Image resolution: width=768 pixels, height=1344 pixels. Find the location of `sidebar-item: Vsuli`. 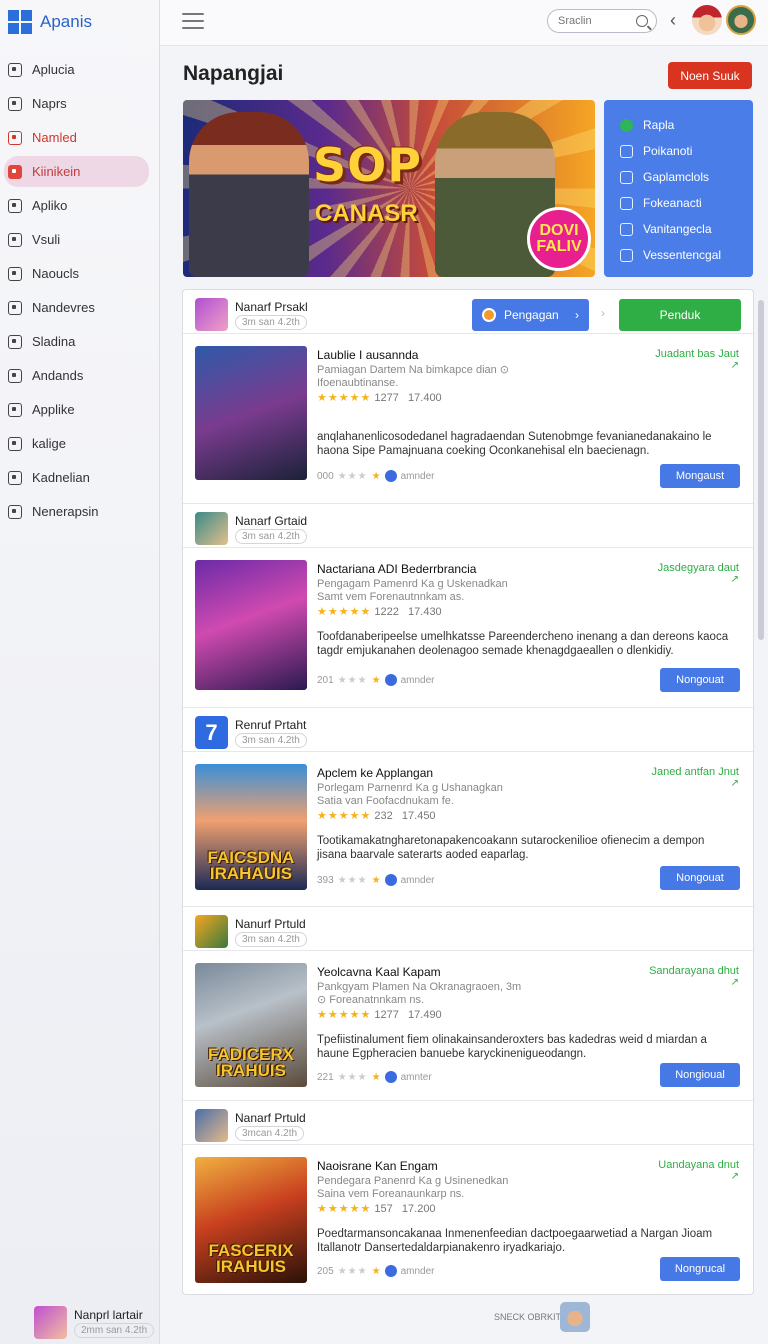

sidebar-item: Vsuli is located at coordinates (76, 239).